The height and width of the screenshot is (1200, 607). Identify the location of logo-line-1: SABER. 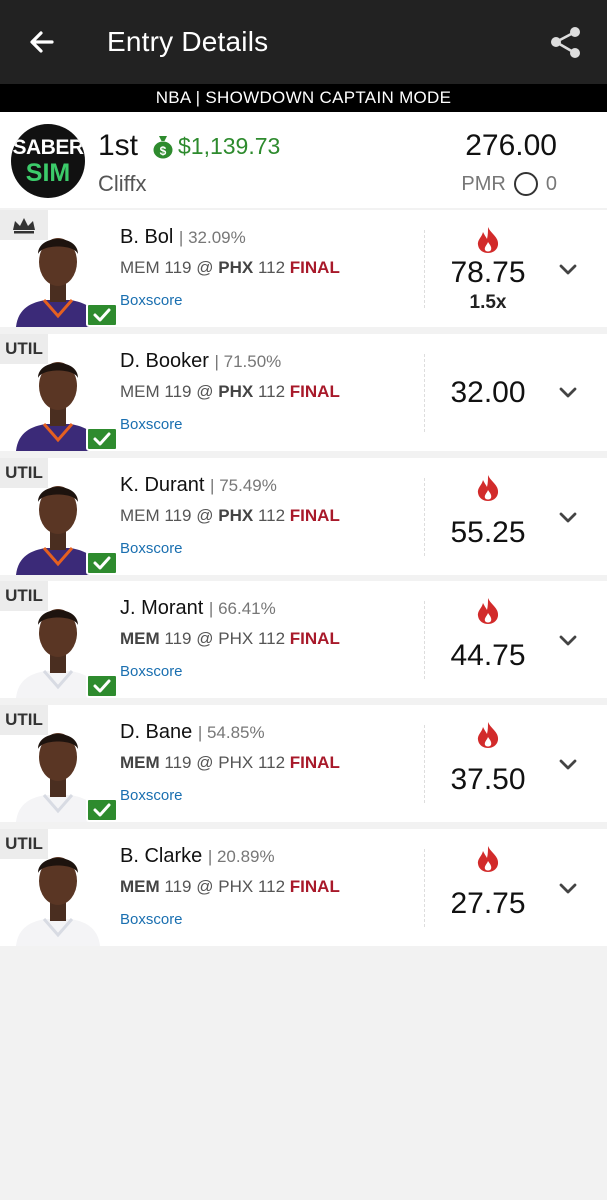
(48, 147).